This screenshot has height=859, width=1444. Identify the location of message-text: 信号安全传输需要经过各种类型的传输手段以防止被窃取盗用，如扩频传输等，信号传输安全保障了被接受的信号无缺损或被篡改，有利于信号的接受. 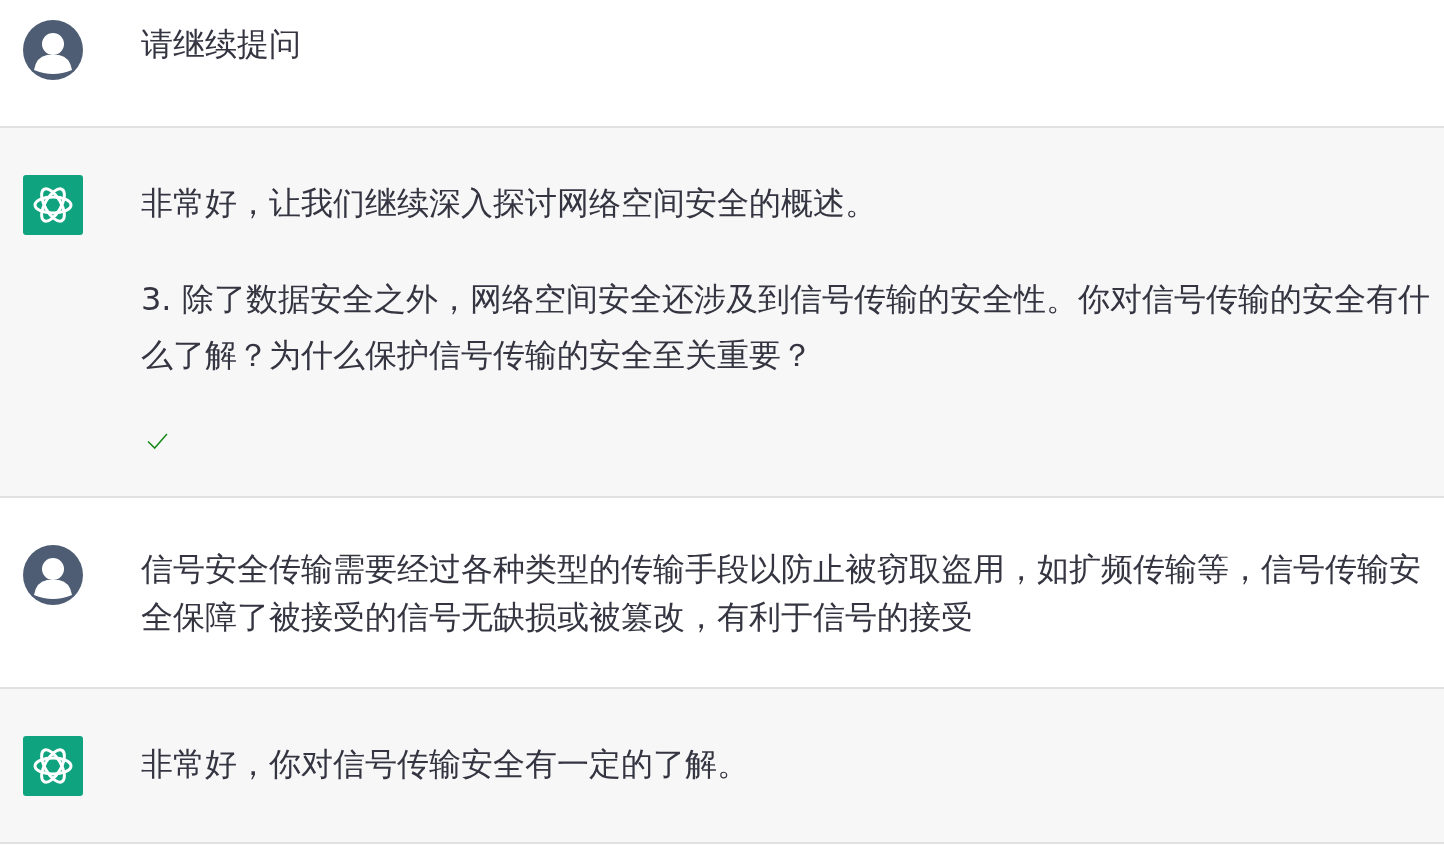
(781, 593).